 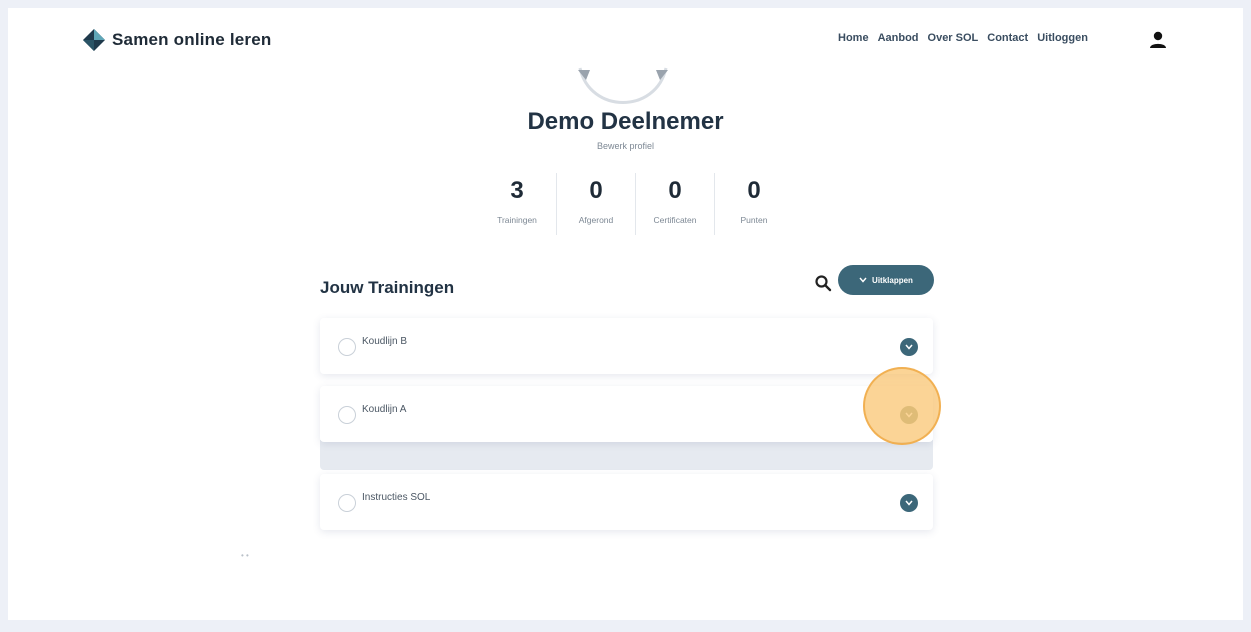 What do you see at coordinates (1062, 38) in the screenshot?
I see `nav-uitloggen: Uitloggen` at bounding box center [1062, 38].